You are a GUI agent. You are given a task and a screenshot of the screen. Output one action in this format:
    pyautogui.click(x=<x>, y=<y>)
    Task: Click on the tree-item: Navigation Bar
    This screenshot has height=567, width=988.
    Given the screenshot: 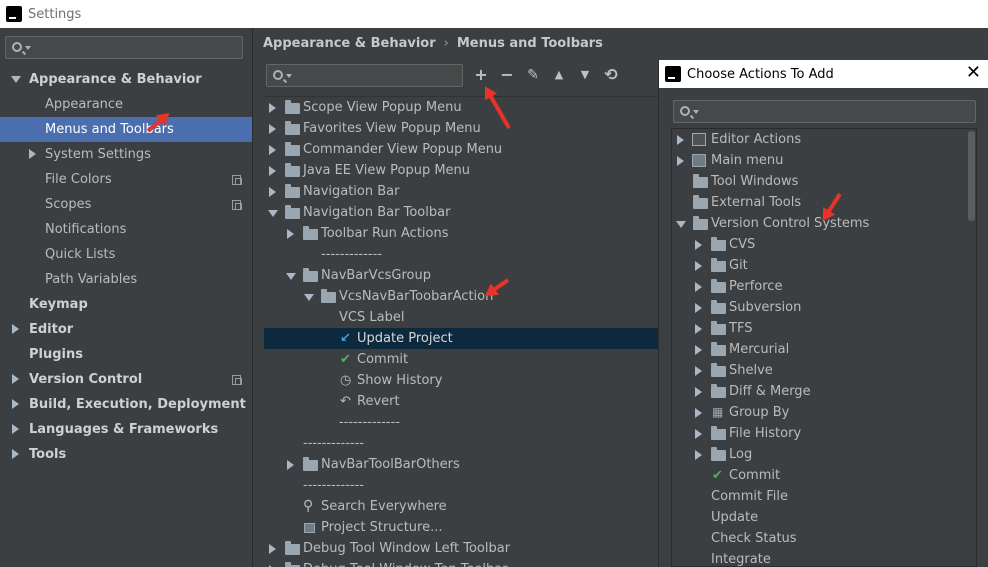 What is the action you would take?
    pyautogui.click(x=461, y=191)
    